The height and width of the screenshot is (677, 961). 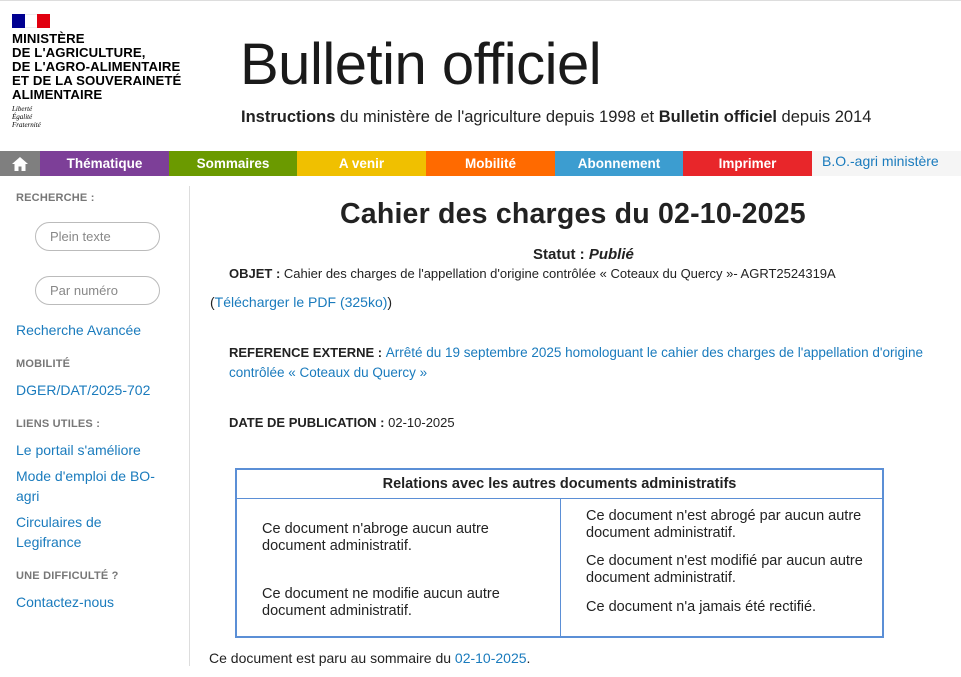 What do you see at coordinates (43, 364) in the screenshot?
I see `mobility-heading: MOBILITÉ` at bounding box center [43, 364].